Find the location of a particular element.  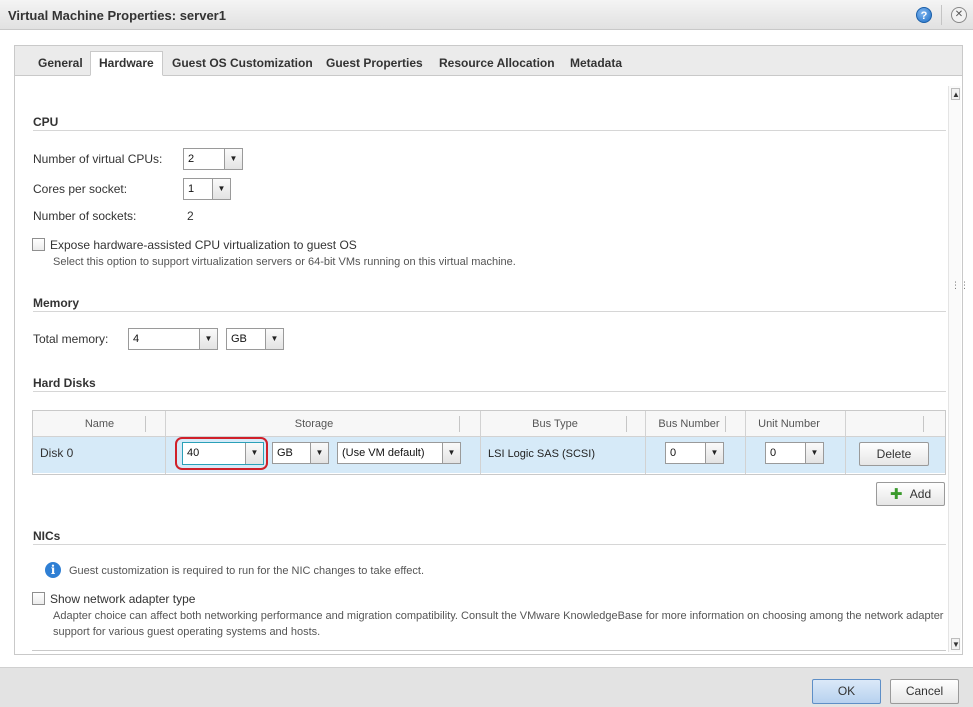

column-header-name: Name is located at coordinates (99, 424).